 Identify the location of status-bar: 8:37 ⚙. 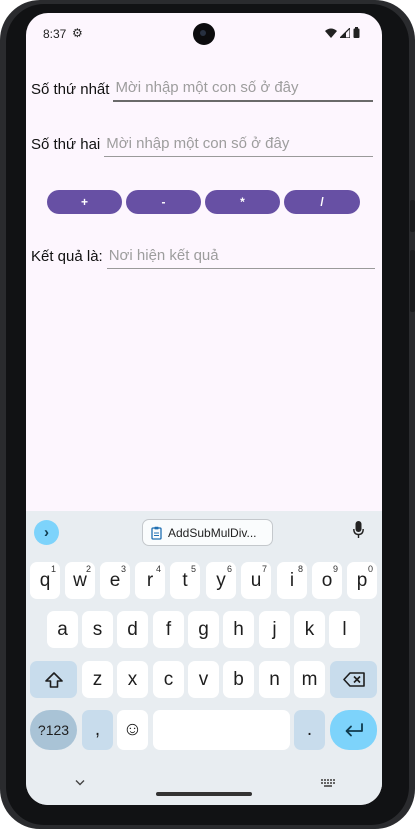
(204, 34).